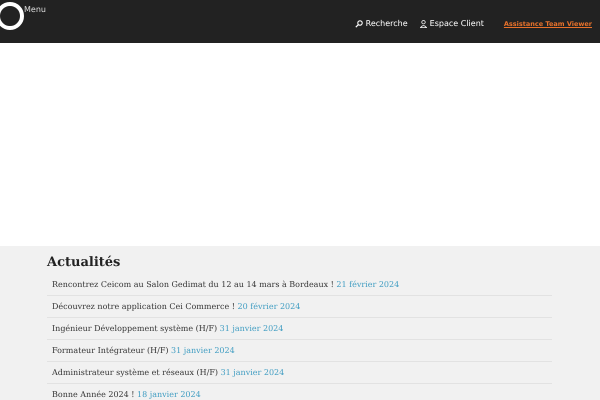  I want to click on news-item: Découvrez notre application Cei Commerce ! 20 février 2024, so click(176, 306).